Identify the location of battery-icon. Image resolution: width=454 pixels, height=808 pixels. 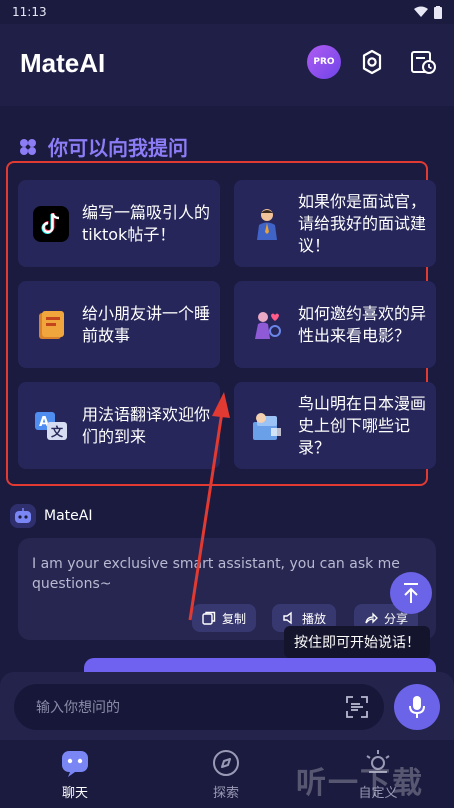
(438, 12).